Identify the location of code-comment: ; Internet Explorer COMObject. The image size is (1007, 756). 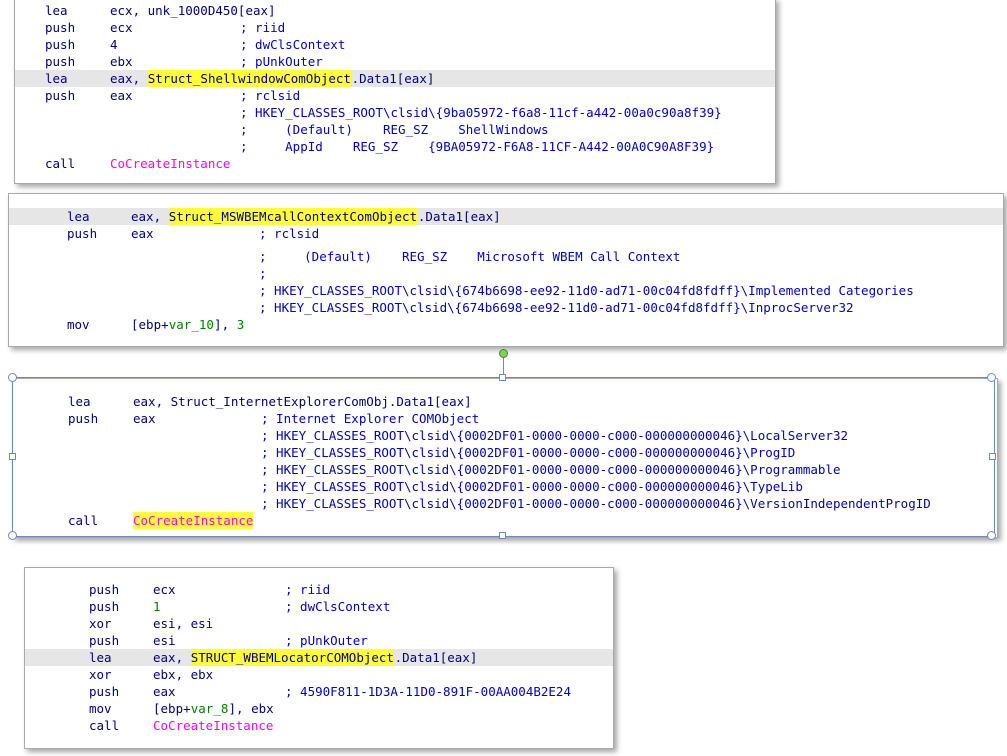
(370, 418).